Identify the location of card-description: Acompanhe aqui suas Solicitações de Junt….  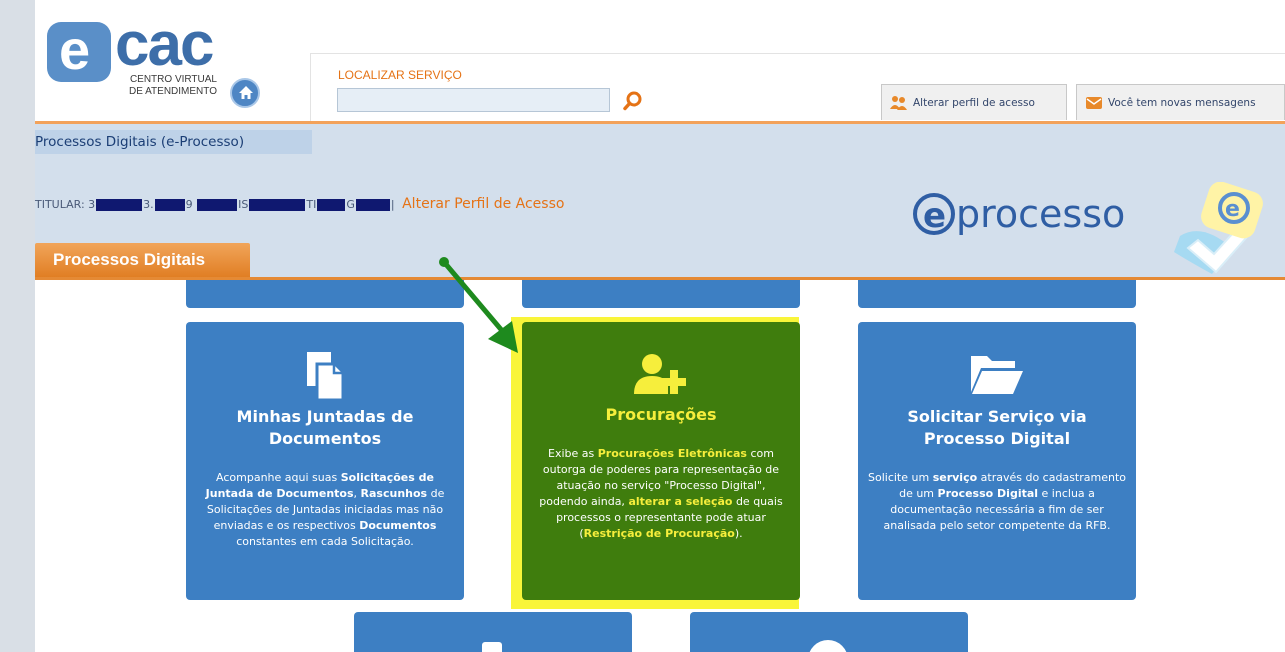
(325, 509).